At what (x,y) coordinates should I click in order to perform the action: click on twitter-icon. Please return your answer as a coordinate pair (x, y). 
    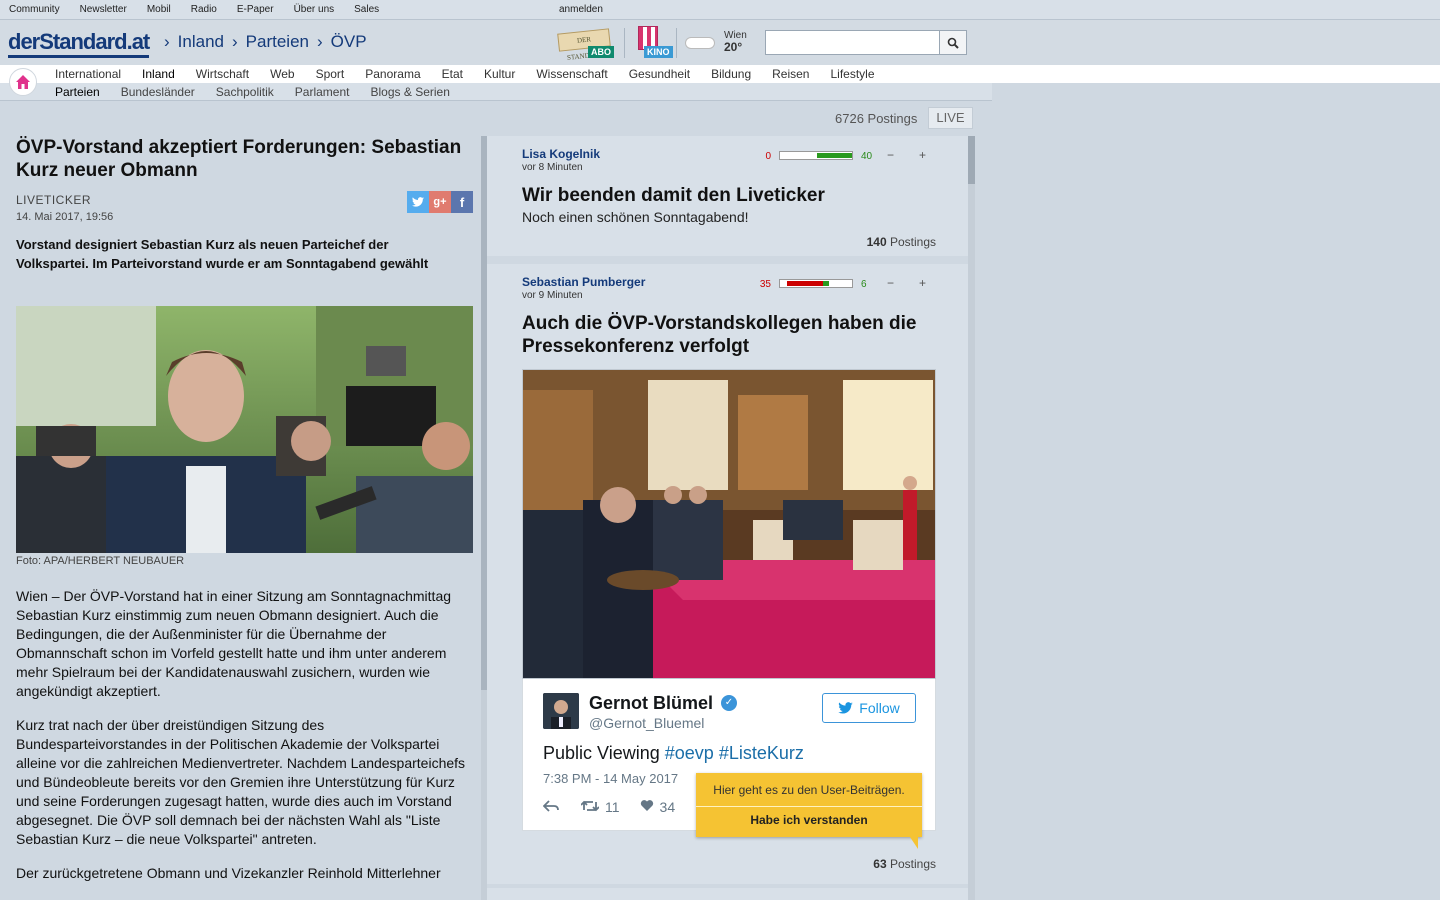
    Looking at the image, I should click on (418, 202).